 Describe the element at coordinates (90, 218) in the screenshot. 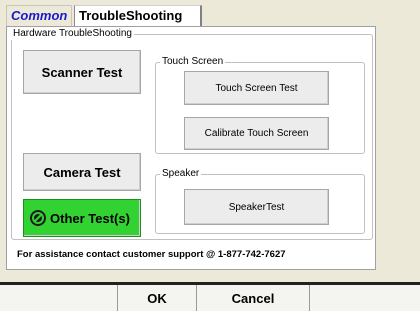

I see `other-tests-label: Other Test(s)` at that location.